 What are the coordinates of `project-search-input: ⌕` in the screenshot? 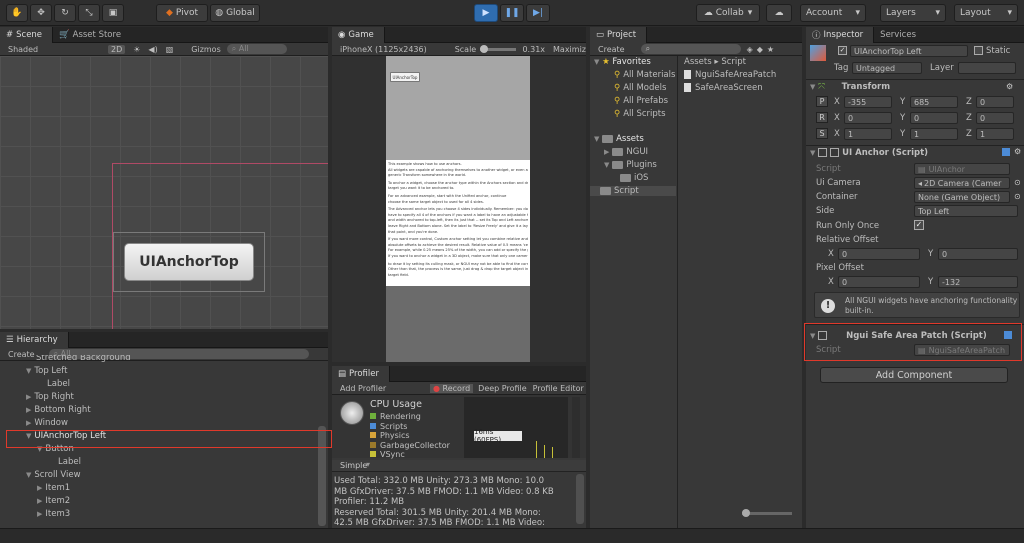 It's located at (690, 49).